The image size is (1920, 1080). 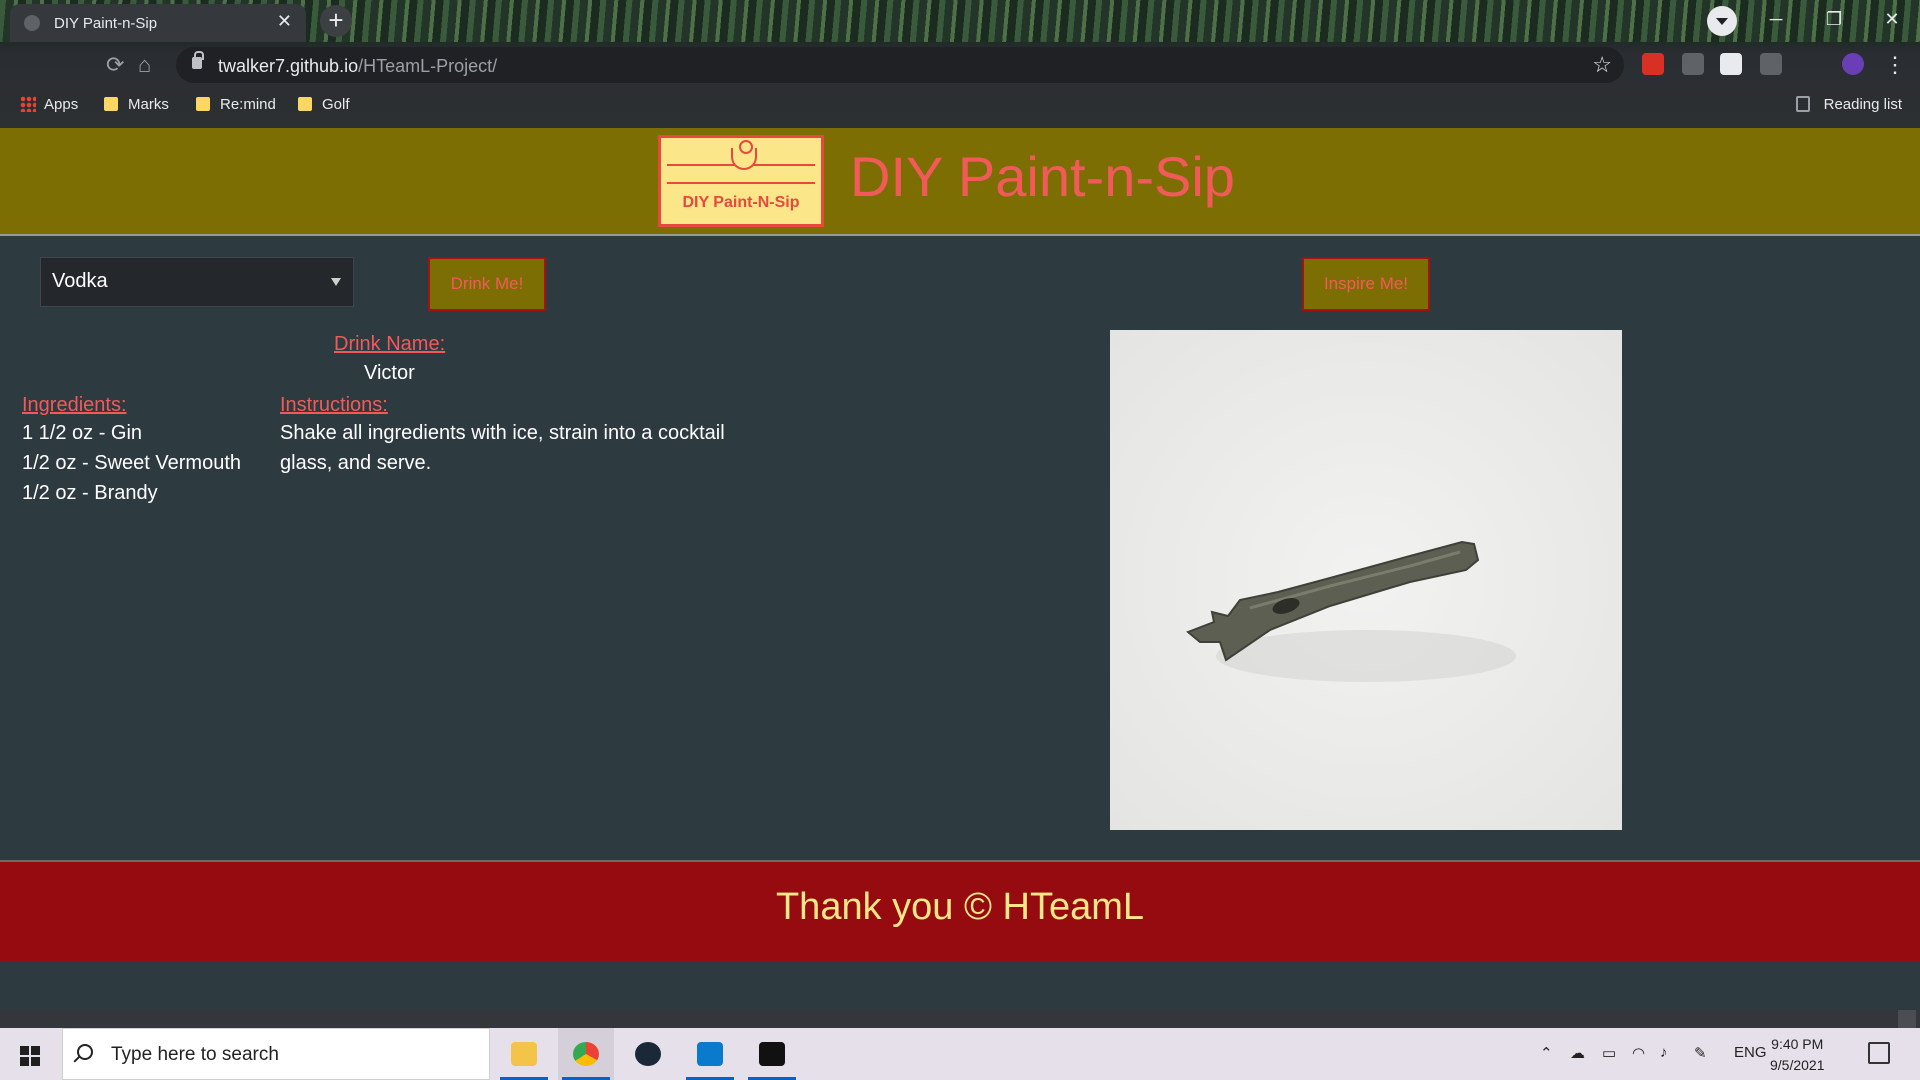 I want to click on tab-search-icon, so click(x=1722, y=21).